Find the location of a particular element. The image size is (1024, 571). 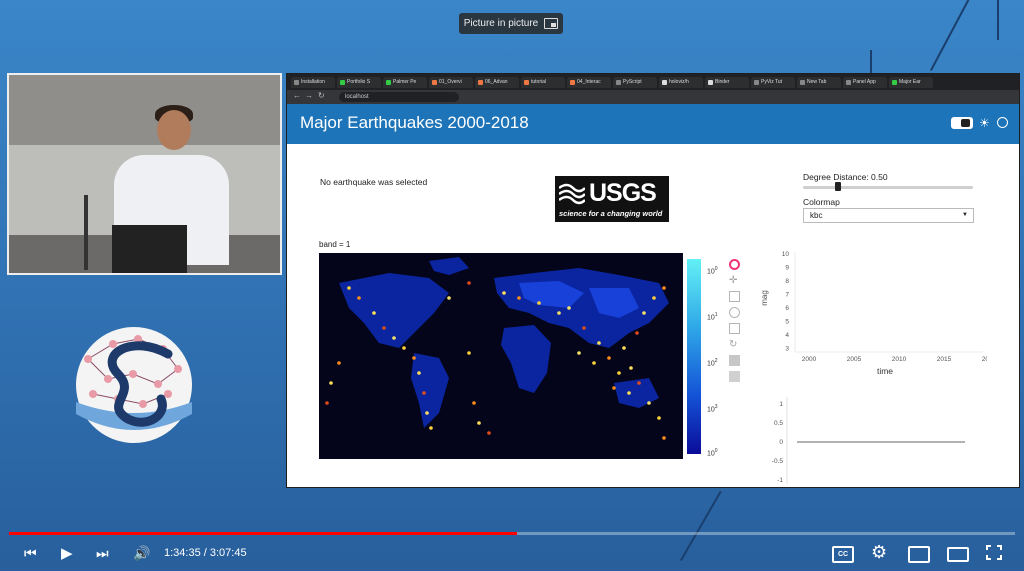

miniplayer-icon is located at coordinates (919, 554).